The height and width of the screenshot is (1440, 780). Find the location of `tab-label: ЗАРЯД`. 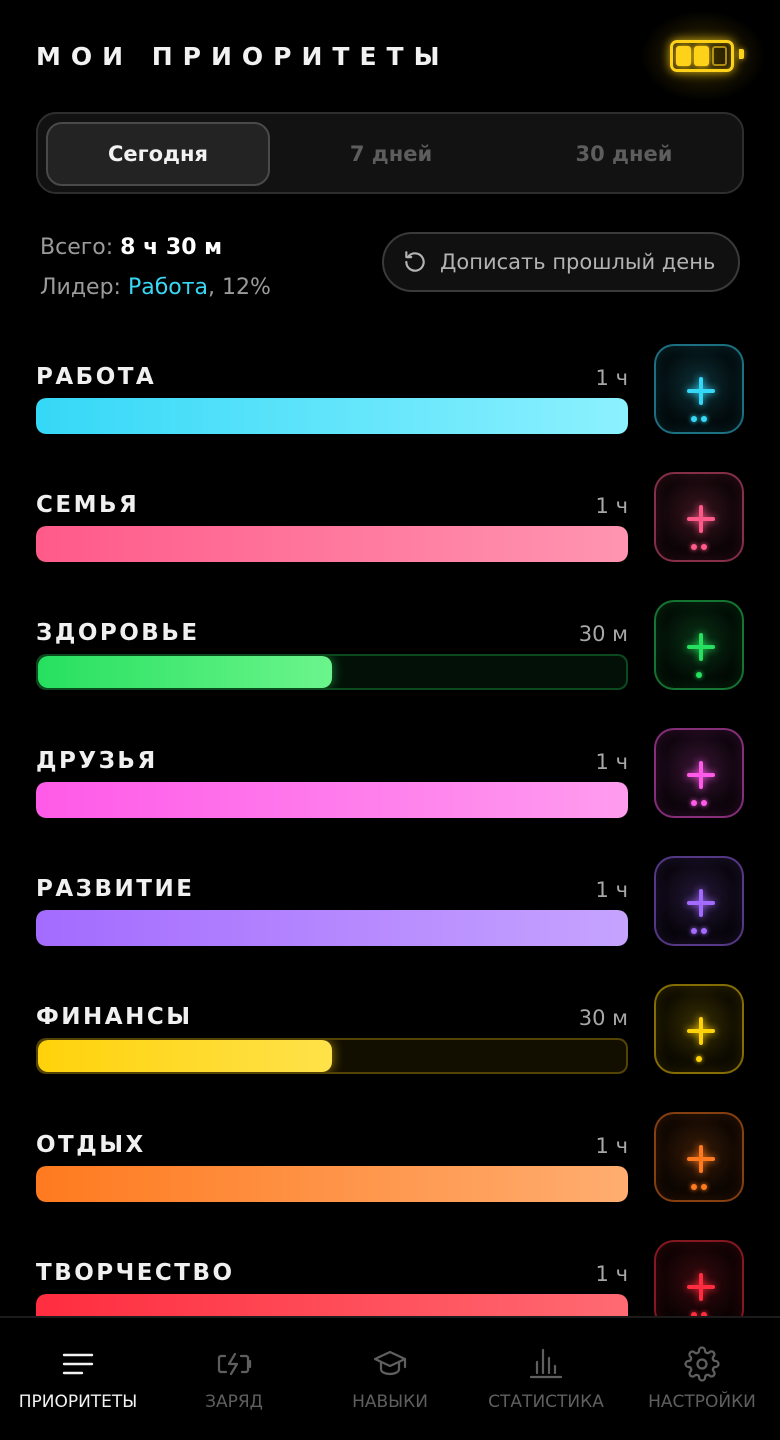

tab-label: ЗАРЯД is located at coordinates (234, 1402).